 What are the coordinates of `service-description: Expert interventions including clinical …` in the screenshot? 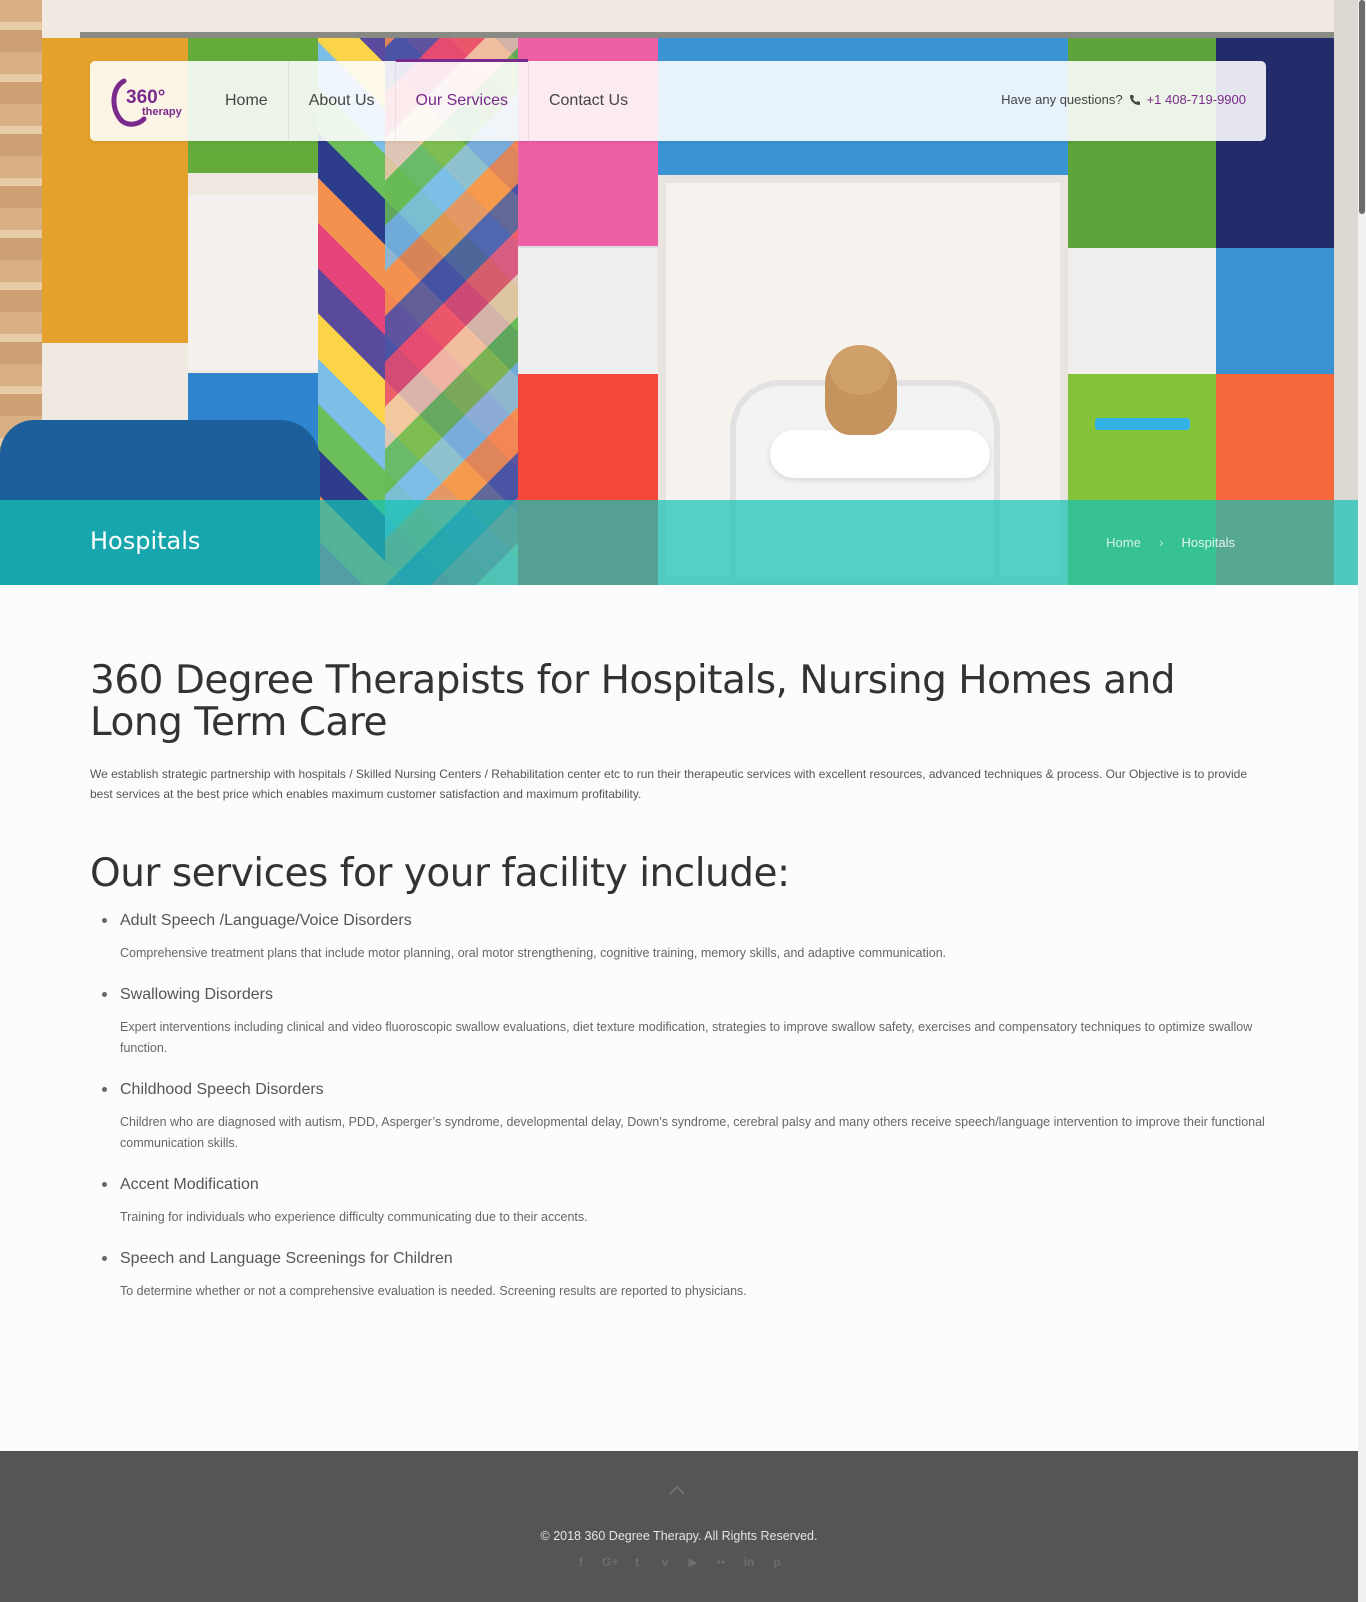 It's located at (686, 1037).